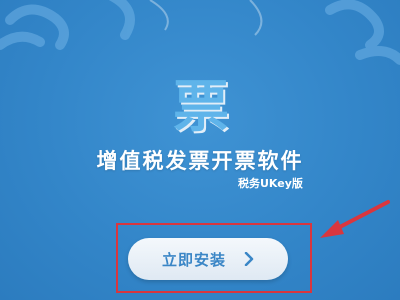 The image size is (400, 300). What do you see at coordinates (249, 259) in the screenshot?
I see `chevron-right-icon` at bounding box center [249, 259].